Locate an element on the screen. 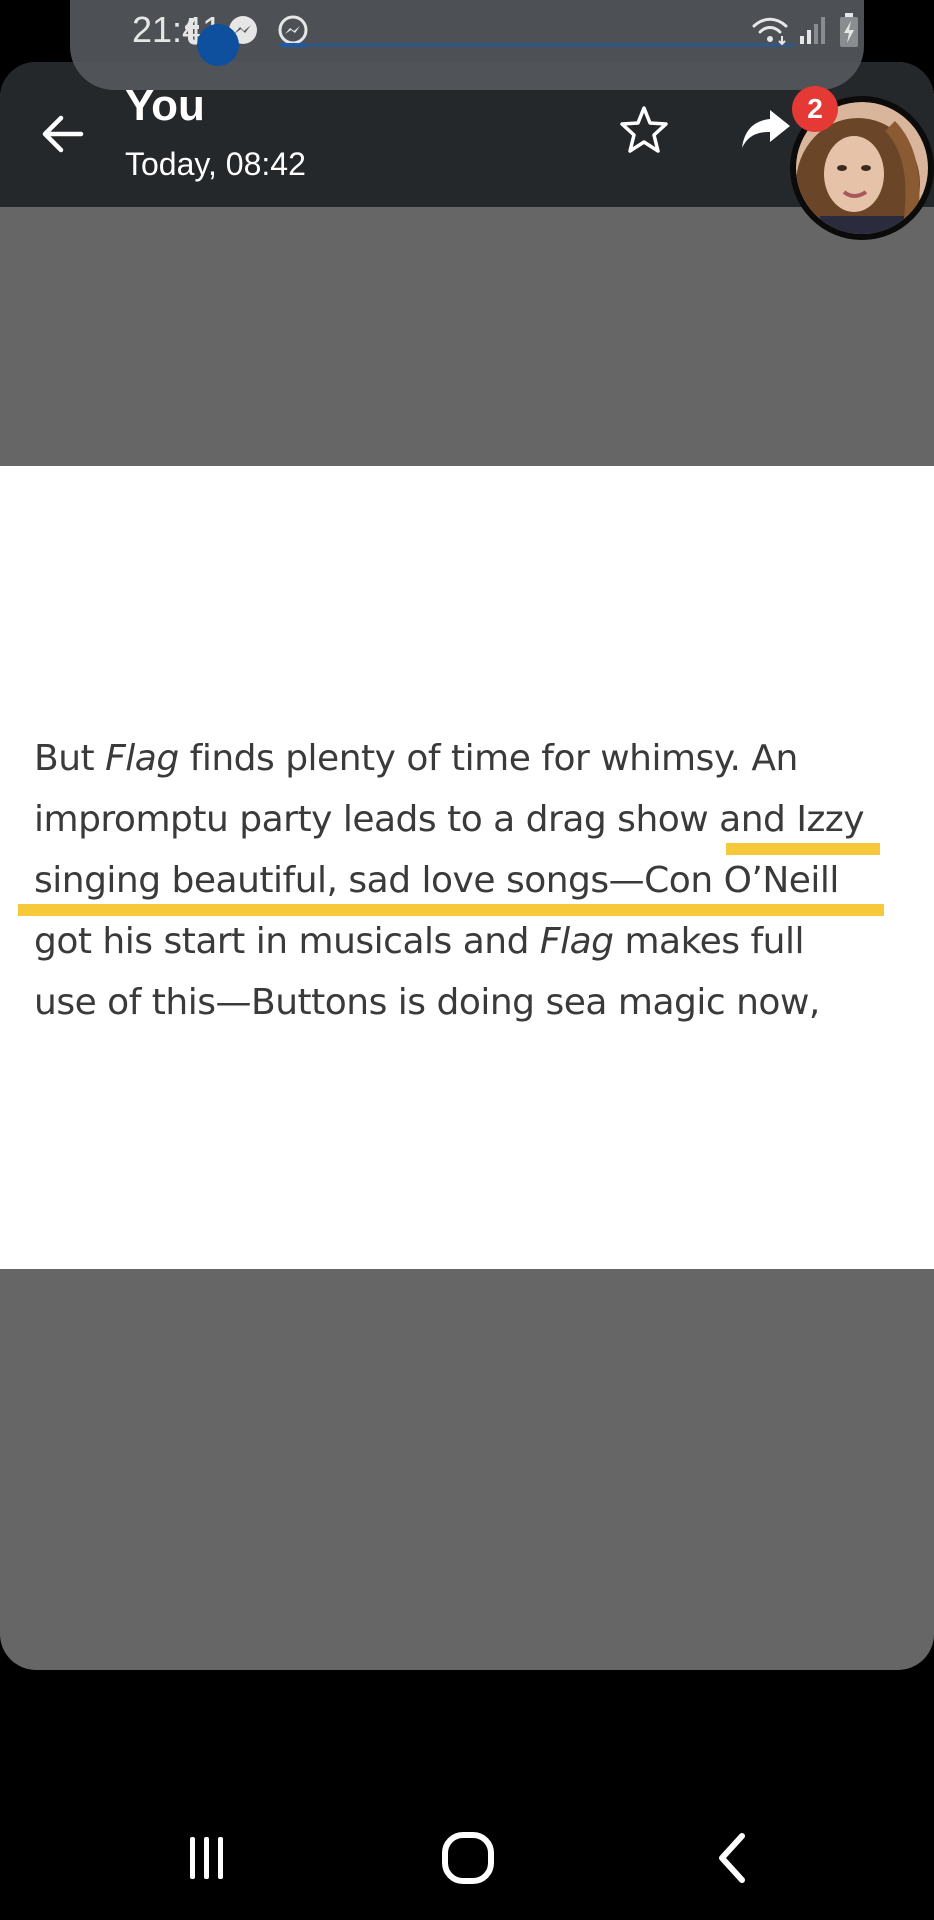 The height and width of the screenshot is (1920, 934). sender-name: You is located at coordinates (165, 105).